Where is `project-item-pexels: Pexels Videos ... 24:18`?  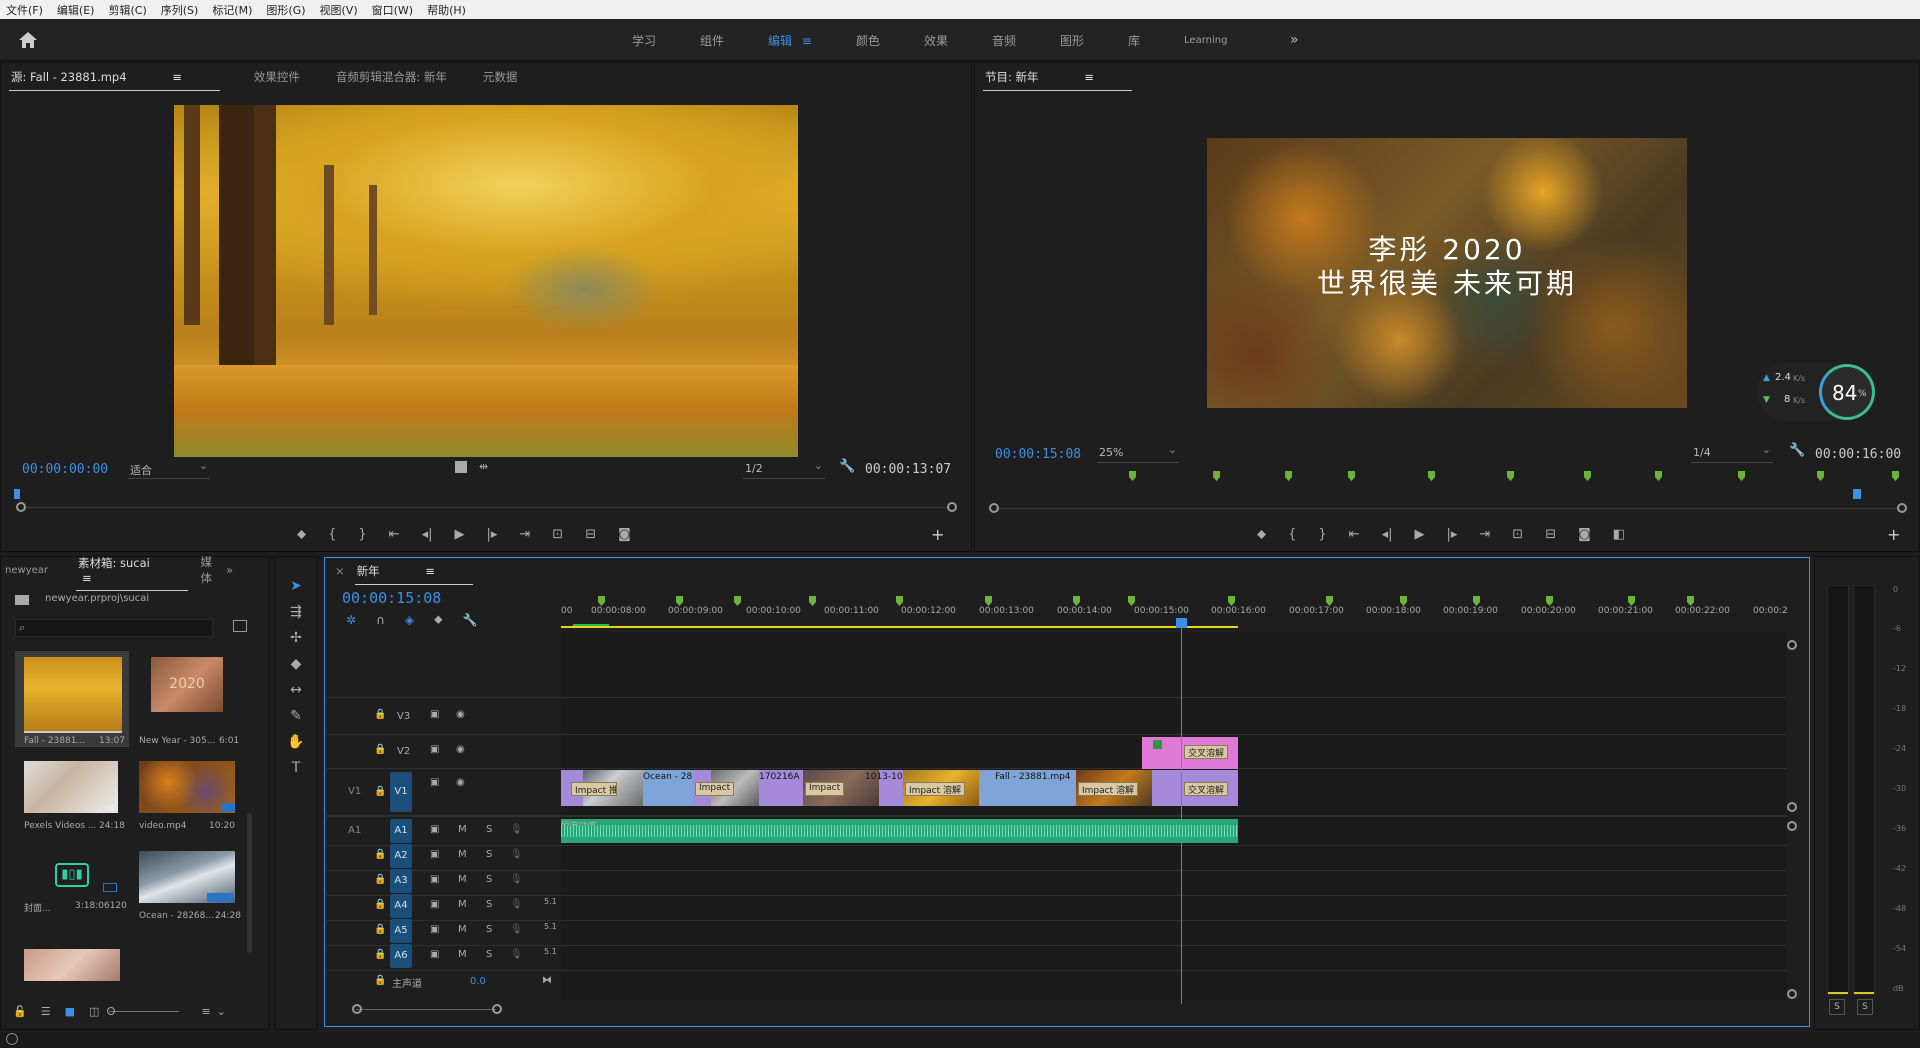 project-item-pexels: Pexels Videos ... 24:18 is located at coordinates (72, 799).